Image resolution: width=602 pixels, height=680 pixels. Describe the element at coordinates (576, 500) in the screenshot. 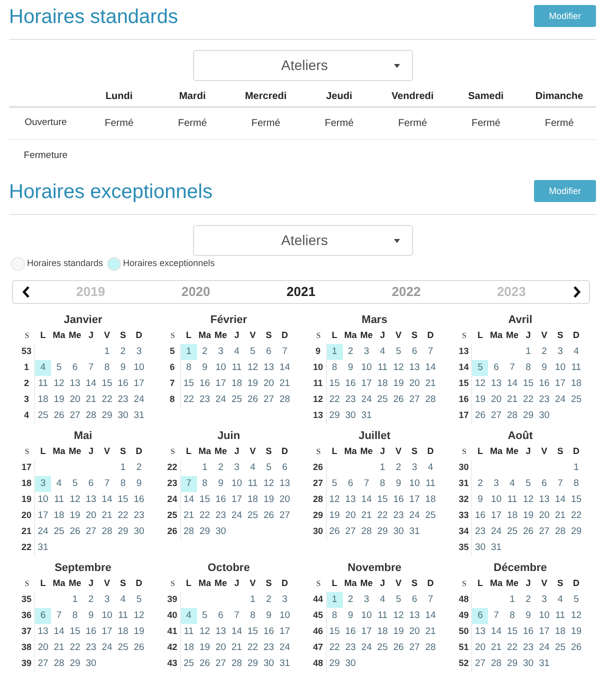

I see `calendar-day: 15` at that location.